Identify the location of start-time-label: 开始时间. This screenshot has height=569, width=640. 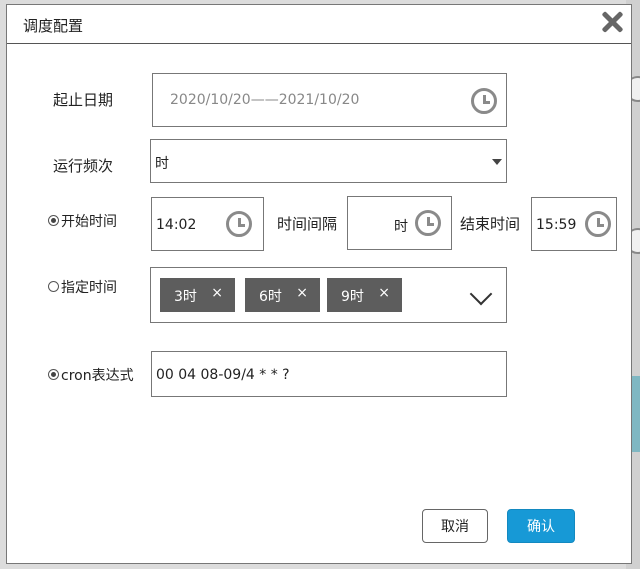
(89, 222).